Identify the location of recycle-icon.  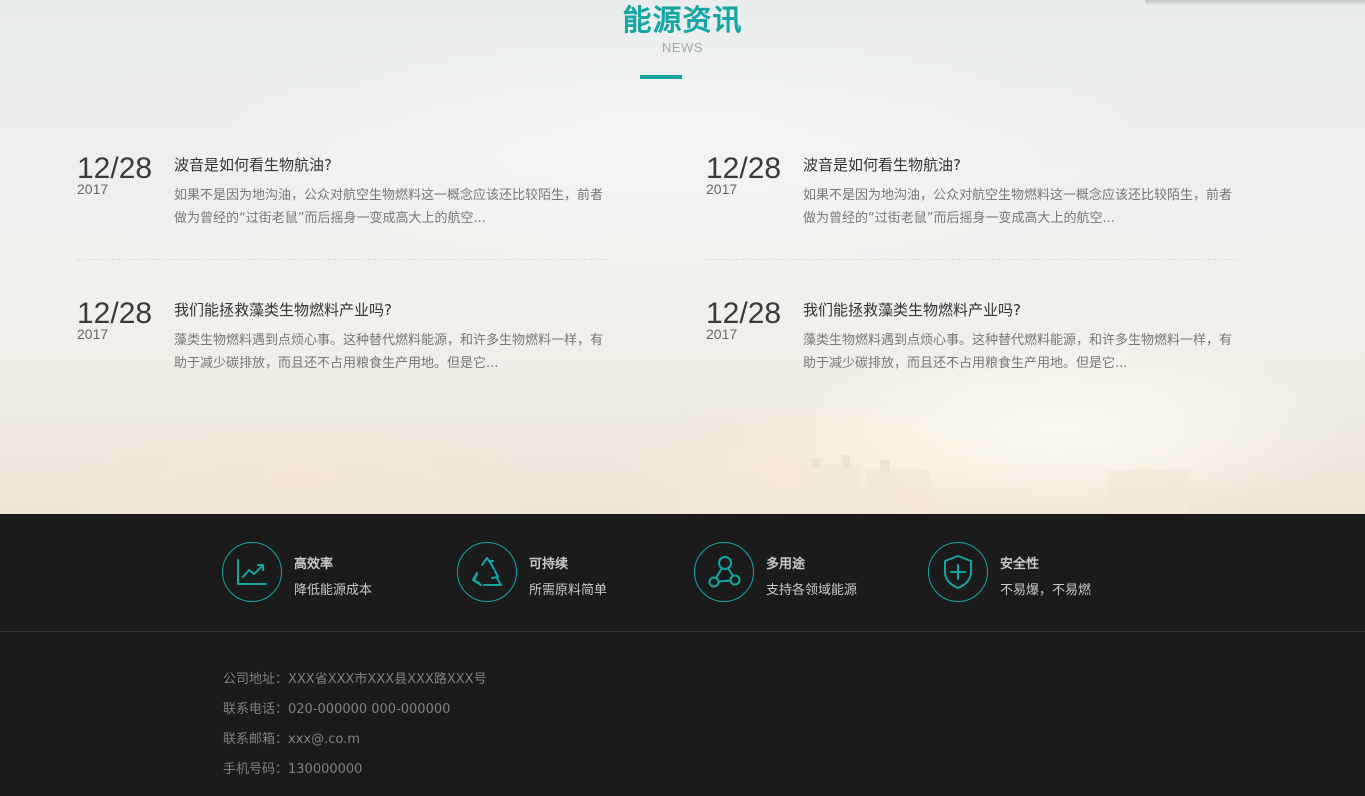
(487, 571).